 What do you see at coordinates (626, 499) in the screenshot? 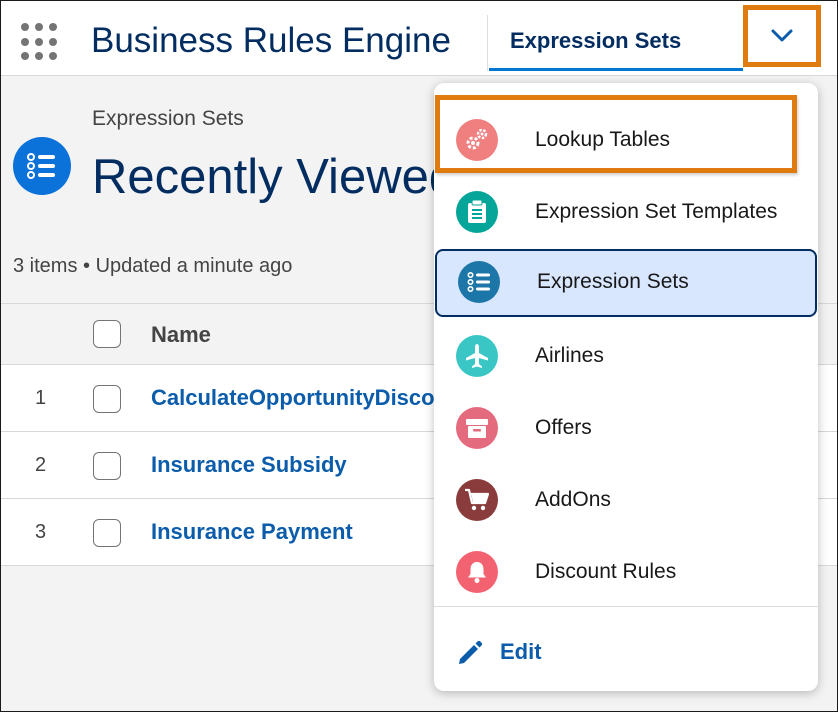
I see `menu-item-addons: AddOns` at bounding box center [626, 499].